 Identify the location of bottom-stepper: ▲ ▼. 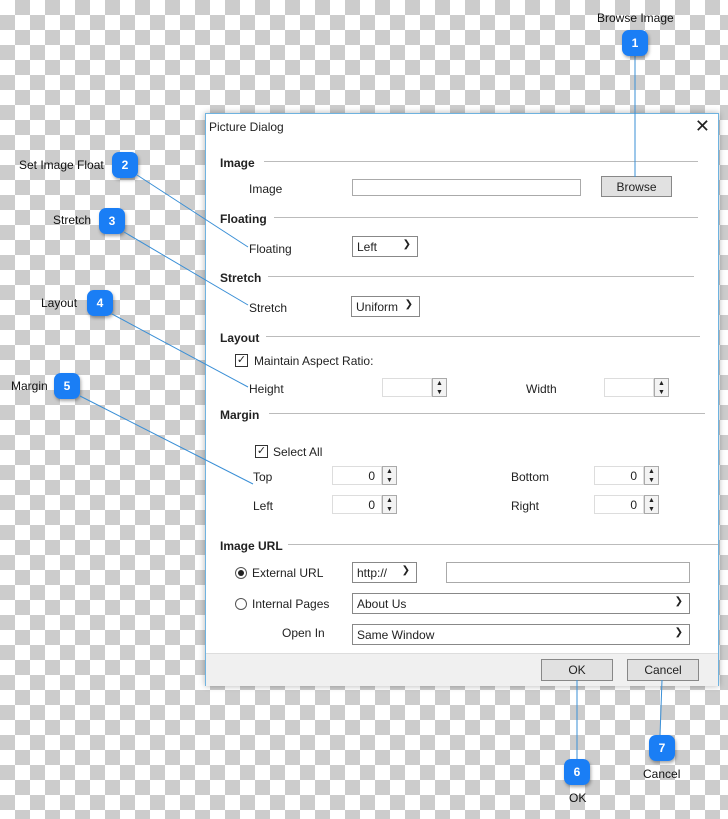
(651, 475).